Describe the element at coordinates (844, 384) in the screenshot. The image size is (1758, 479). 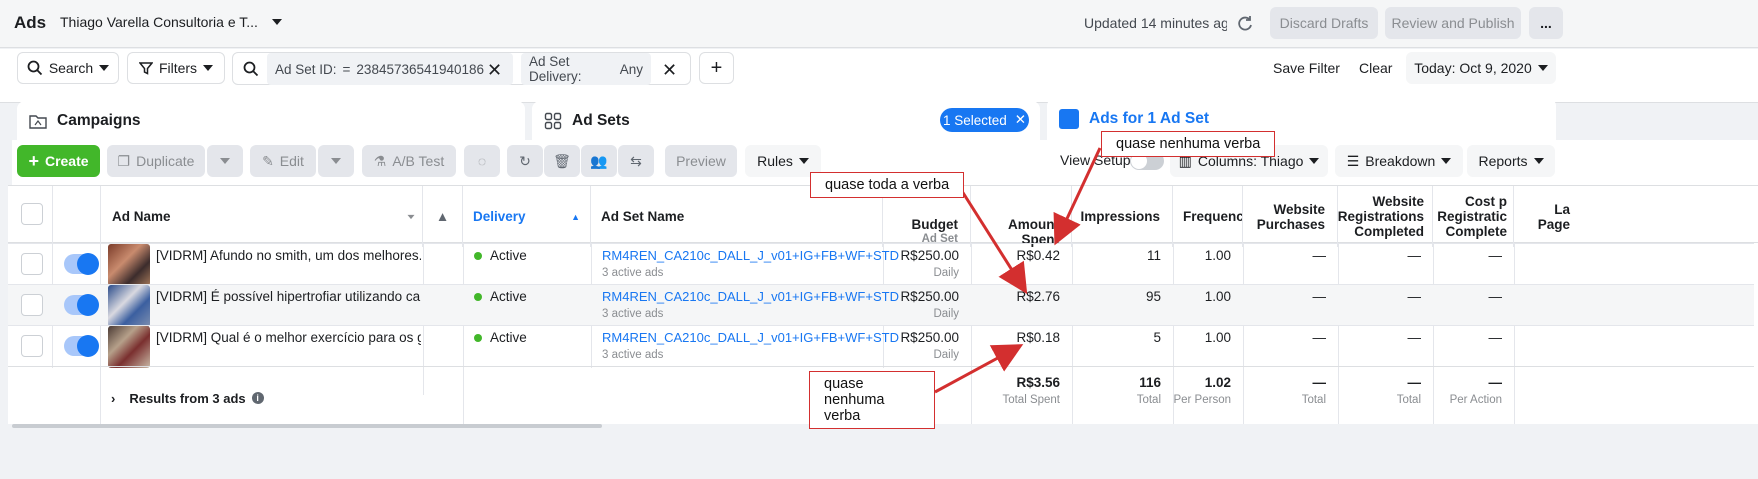
I see `annotation-line: quase` at that location.